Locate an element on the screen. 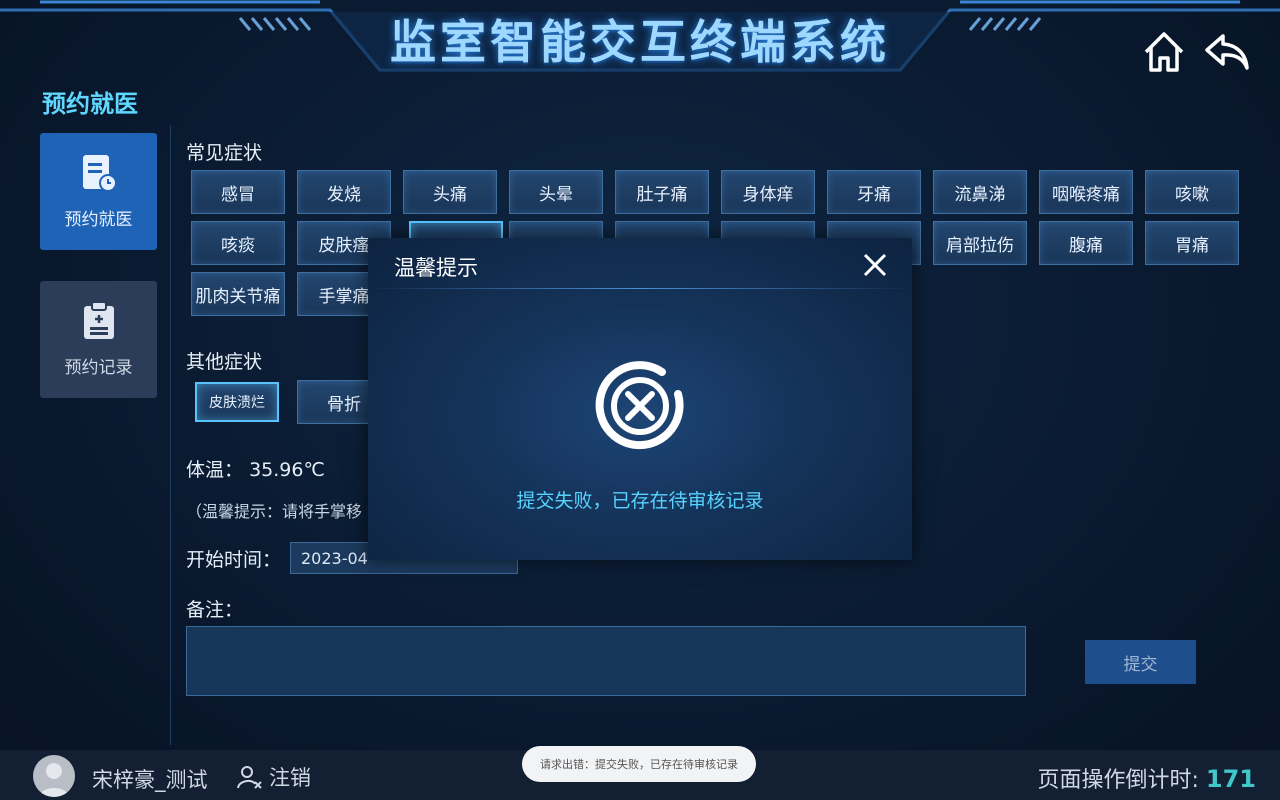 The image size is (1280, 800). logout-user-icon is located at coordinates (249, 777).